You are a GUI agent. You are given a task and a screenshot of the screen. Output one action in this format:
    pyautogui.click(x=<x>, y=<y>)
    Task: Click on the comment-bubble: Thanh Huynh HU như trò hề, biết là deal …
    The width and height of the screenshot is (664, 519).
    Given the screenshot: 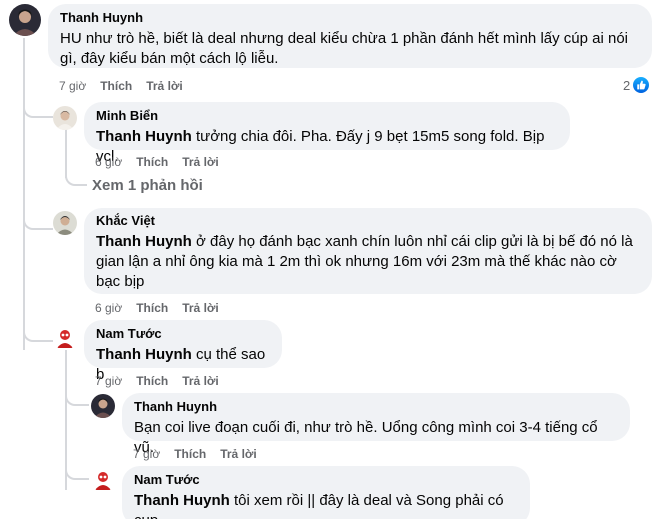 What is the action you would take?
    pyautogui.click(x=350, y=36)
    